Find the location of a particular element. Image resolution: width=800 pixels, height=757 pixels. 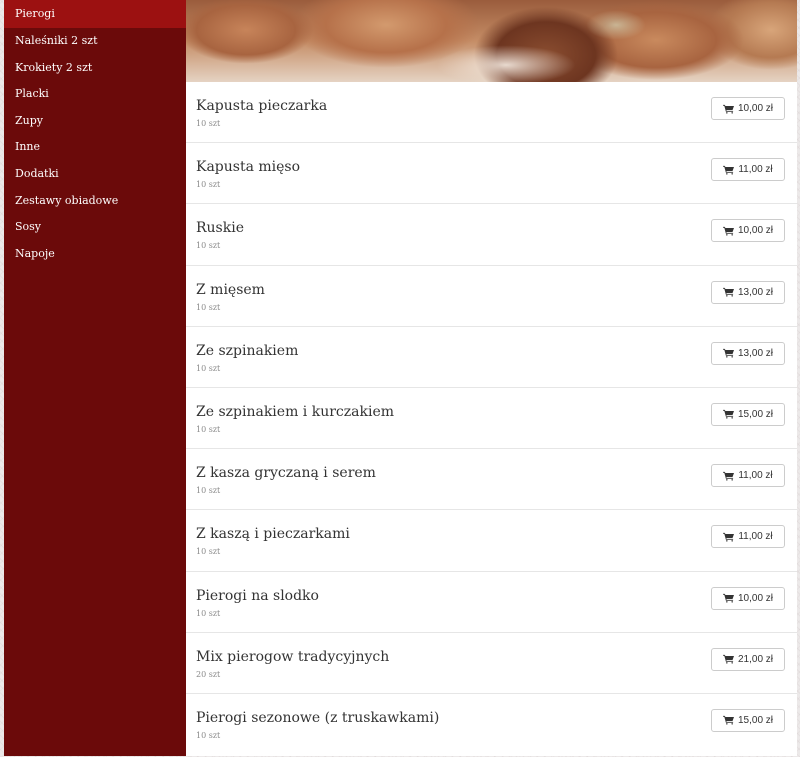

sidebar-item-krokiety: Krokiety 2 szt is located at coordinates (95, 68).